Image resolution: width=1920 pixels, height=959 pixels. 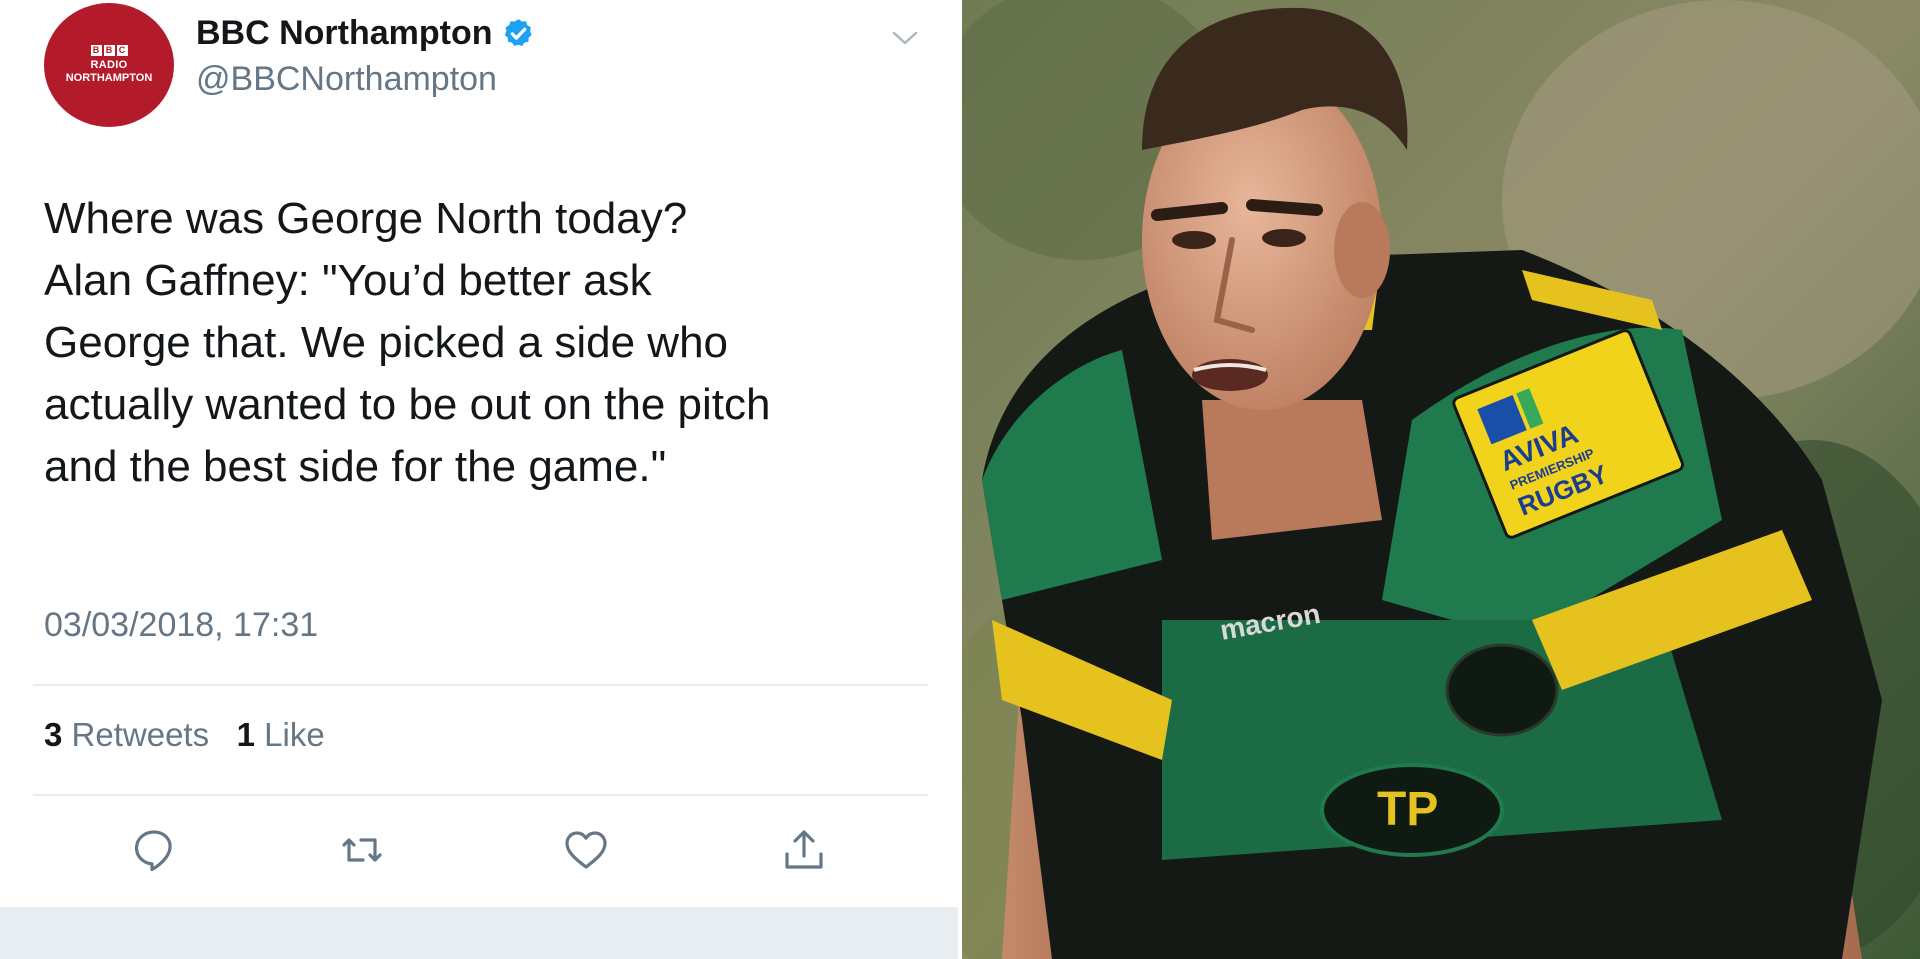 What do you see at coordinates (245, 734) in the screenshot?
I see `likes-count: 1` at bounding box center [245, 734].